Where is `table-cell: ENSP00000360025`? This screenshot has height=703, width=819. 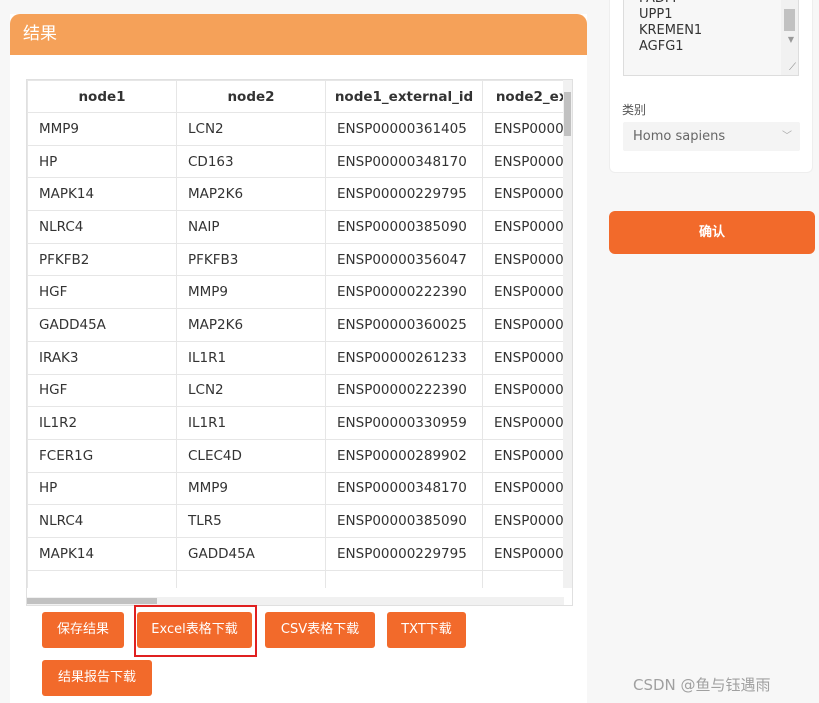 table-cell: ENSP00000360025 is located at coordinates (404, 325).